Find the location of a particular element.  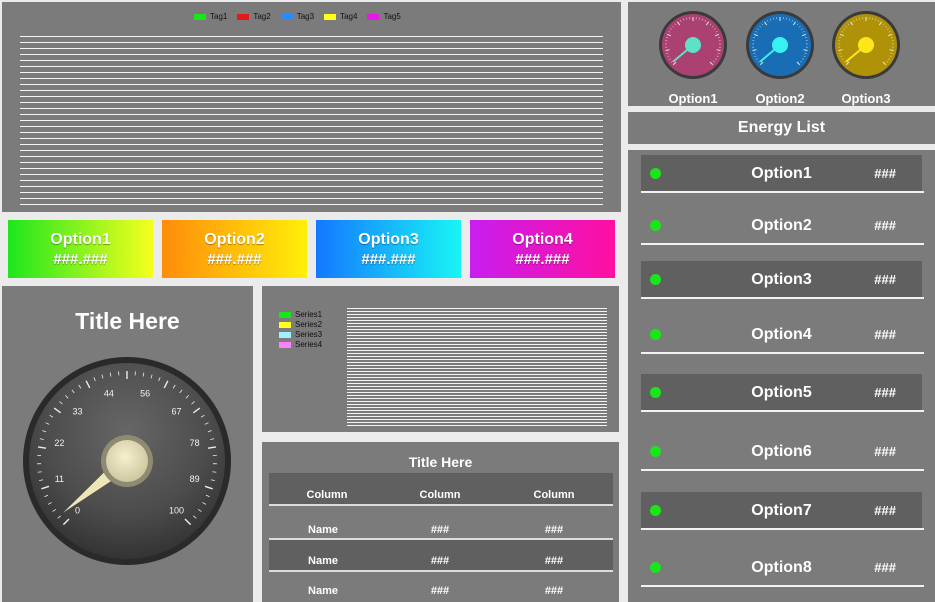

small-gauge-option3: Option3 is located at coordinates (866, 58).